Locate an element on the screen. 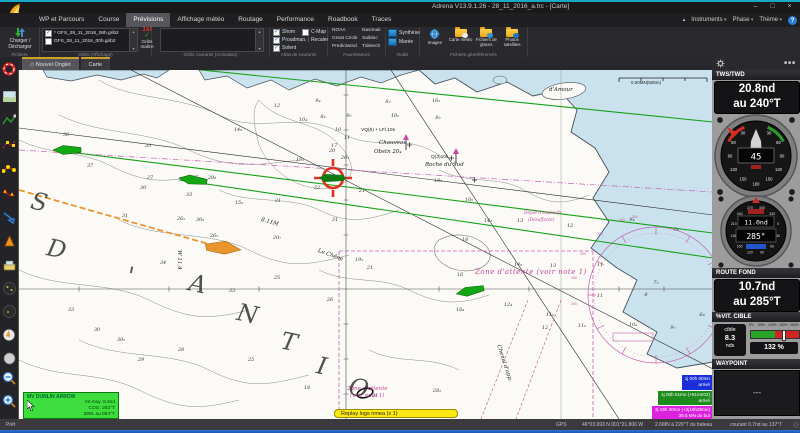  weather-ball-2-icon is located at coordinates (9, 311).